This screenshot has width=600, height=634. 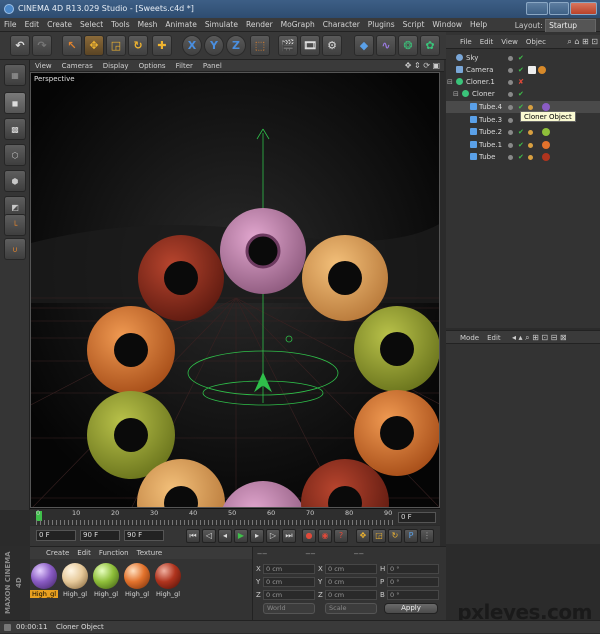 What do you see at coordinates (77, 66) in the screenshot?
I see `viewport-menu-cameras: Cameras` at bounding box center [77, 66].